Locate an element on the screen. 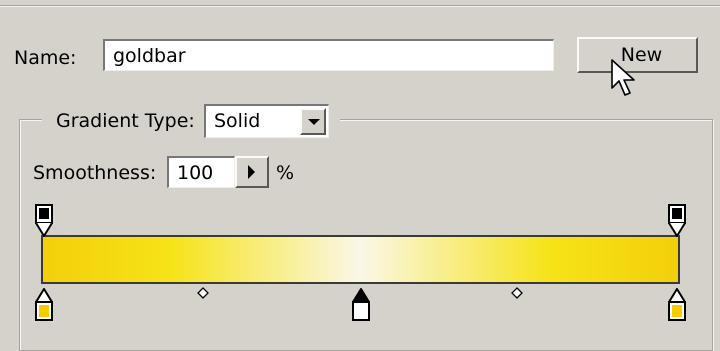  percent-label: % is located at coordinates (285, 173).